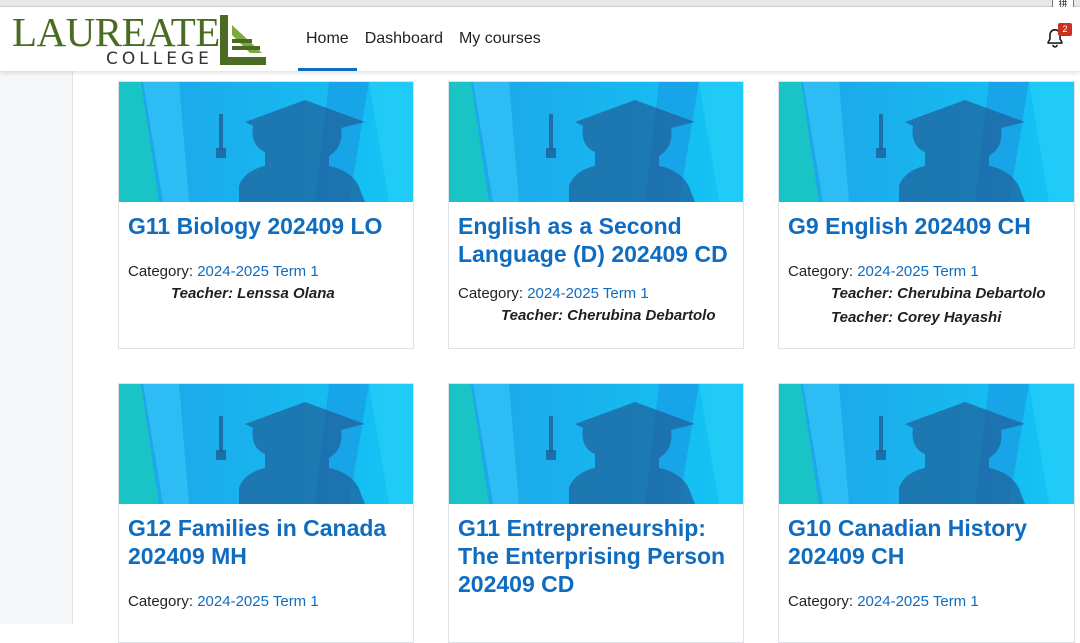 The height and width of the screenshot is (643, 1080). Describe the element at coordinates (286, 293) in the screenshot. I see `teacher-name: Lenssa Olana` at that location.